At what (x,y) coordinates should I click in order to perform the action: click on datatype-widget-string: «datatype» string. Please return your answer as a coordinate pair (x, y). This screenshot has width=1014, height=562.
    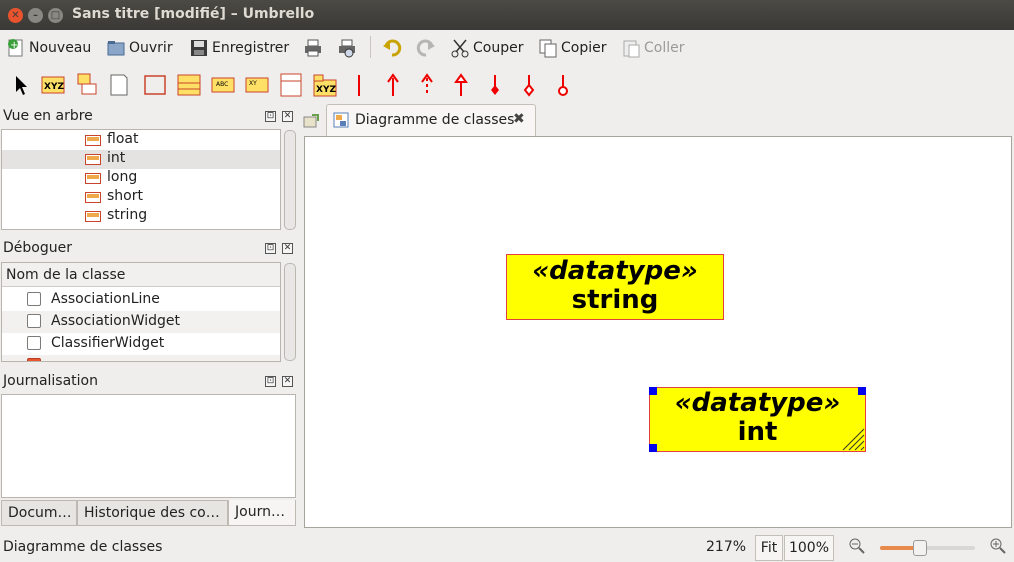
    Looking at the image, I should click on (615, 287).